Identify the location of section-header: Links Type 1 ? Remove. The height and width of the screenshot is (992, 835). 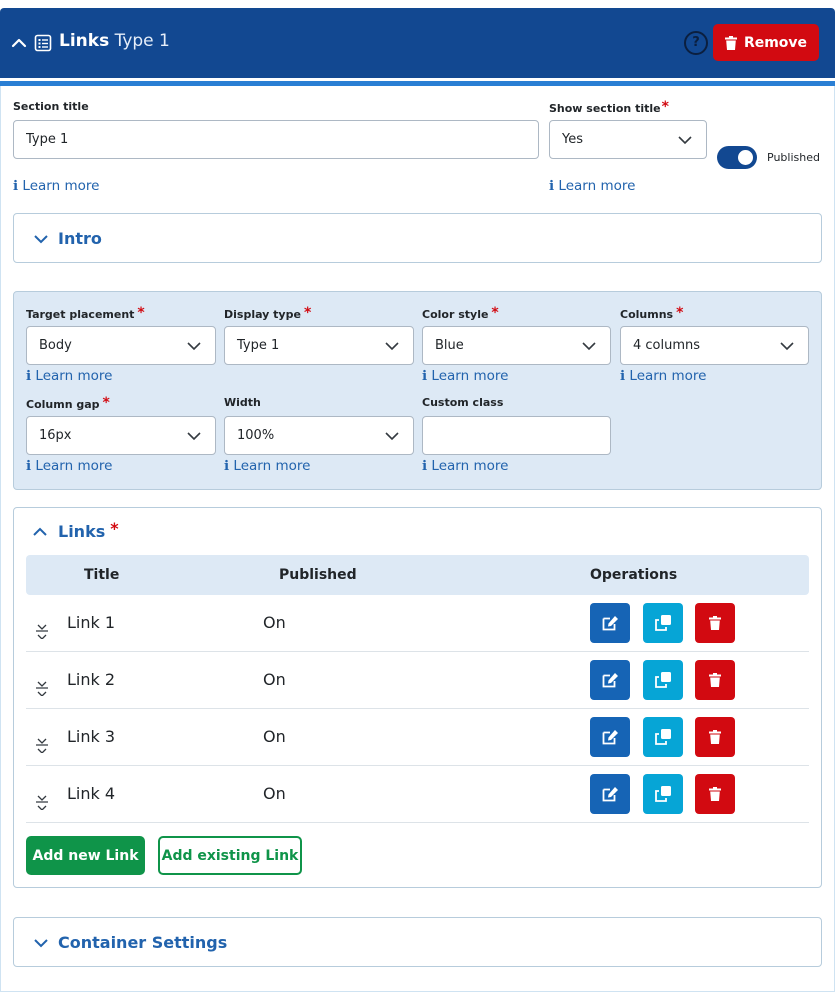
(417, 43).